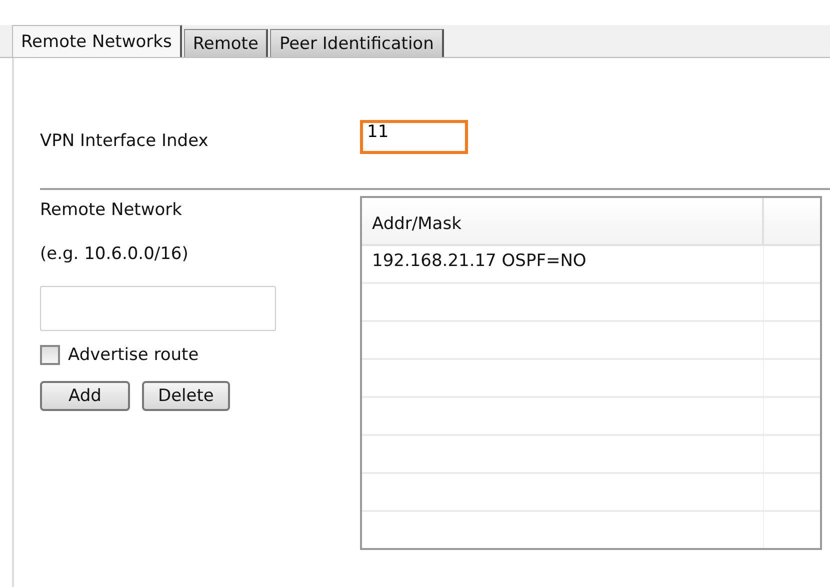 Image resolution: width=830 pixels, height=587 pixels. I want to click on checkbox-label: Advertise route, so click(133, 355).